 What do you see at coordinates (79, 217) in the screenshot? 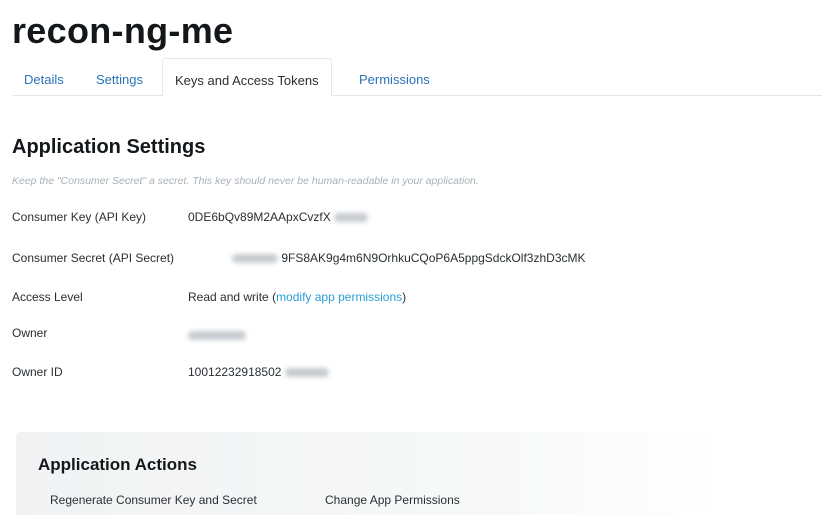
I see `consumer-key-label: Consumer Key (API Key)` at bounding box center [79, 217].